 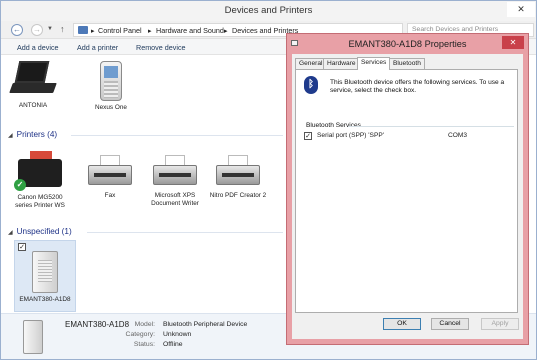 What do you see at coordinates (402, 324) in the screenshot?
I see `ok-button: OK` at bounding box center [402, 324].